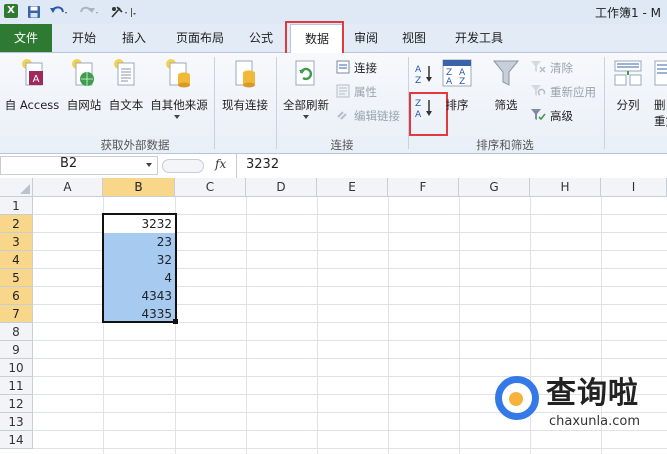 Image resolution: width=667 pixels, height=454 pixels. Describe the element at coordinates (424, 74) in the screenshot. I see `sort-ascending-button: AZ` at that location.